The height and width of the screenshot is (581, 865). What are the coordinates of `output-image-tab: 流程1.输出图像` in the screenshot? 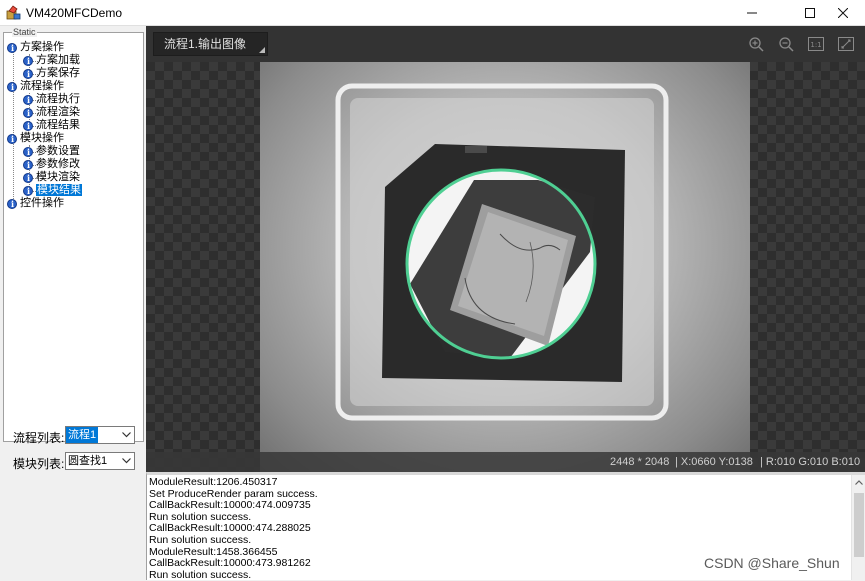 It's located at (210, 44).